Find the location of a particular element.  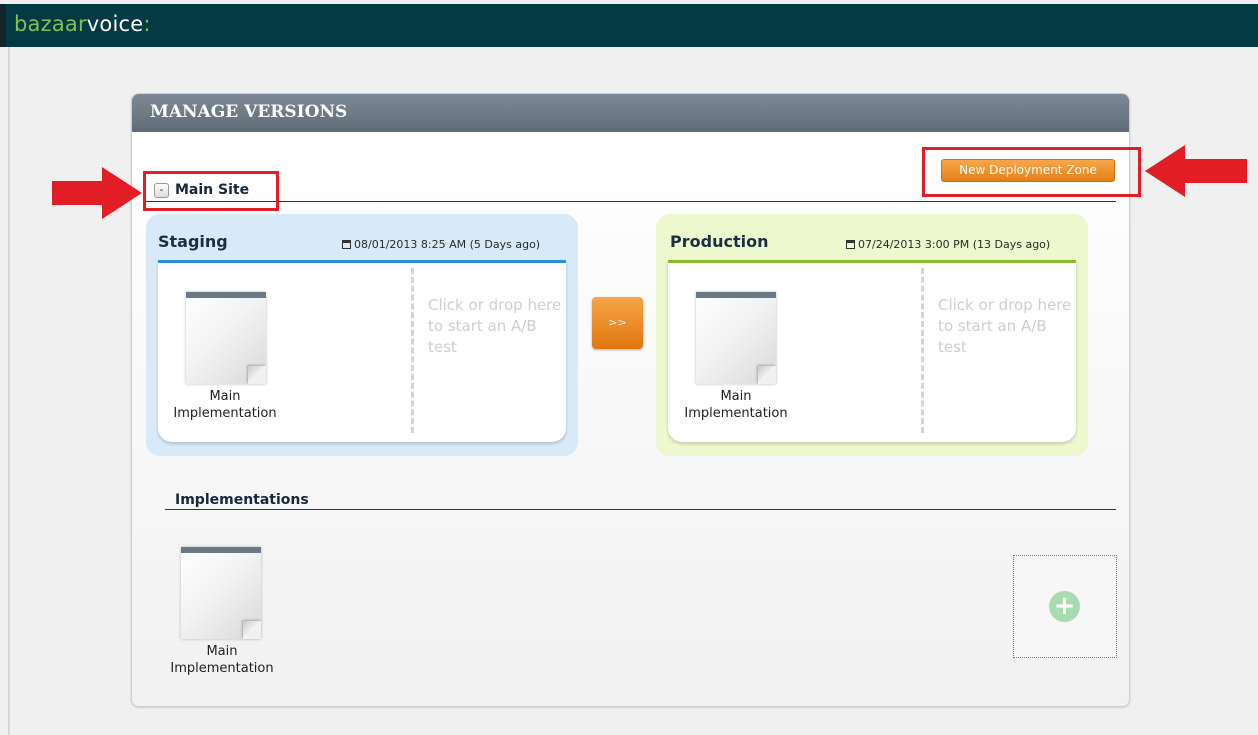

production-ab-test-dropzone: Click or drop here to start an A/B test is located at coordinates (1008, 326).